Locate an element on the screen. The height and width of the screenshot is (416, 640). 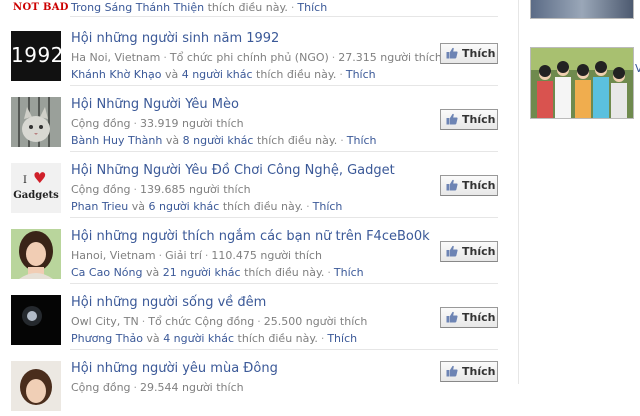
others-link: 21 người khác is located at coordinates (202, 272).